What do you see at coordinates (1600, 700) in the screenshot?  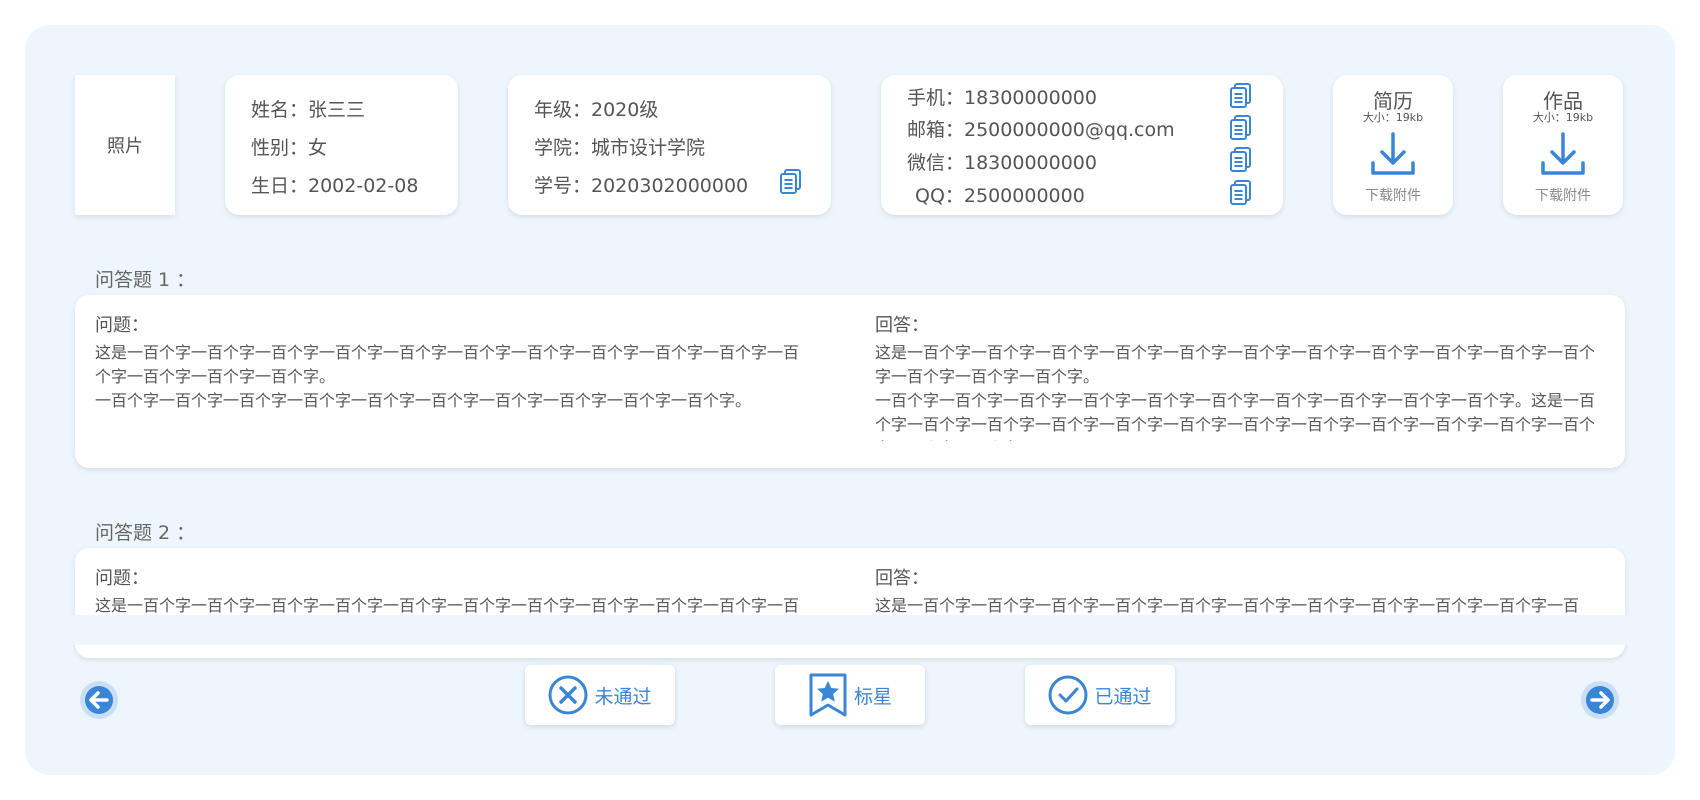 I see `next-arrow-icon` at bounding box center [1600, 700].